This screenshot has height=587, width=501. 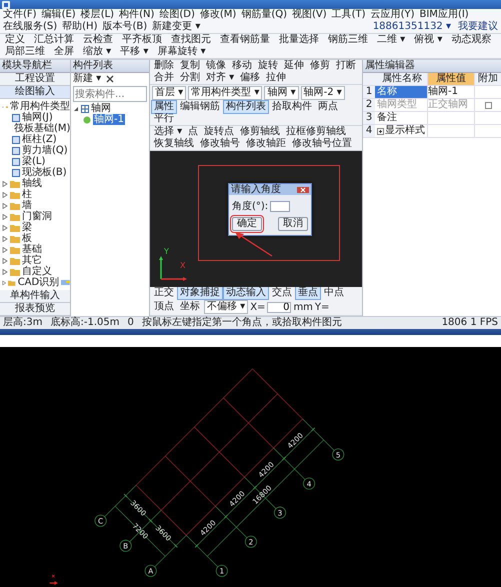 I want to click on tree-item: 剪力墙(Q), so click(x=45, y=150).